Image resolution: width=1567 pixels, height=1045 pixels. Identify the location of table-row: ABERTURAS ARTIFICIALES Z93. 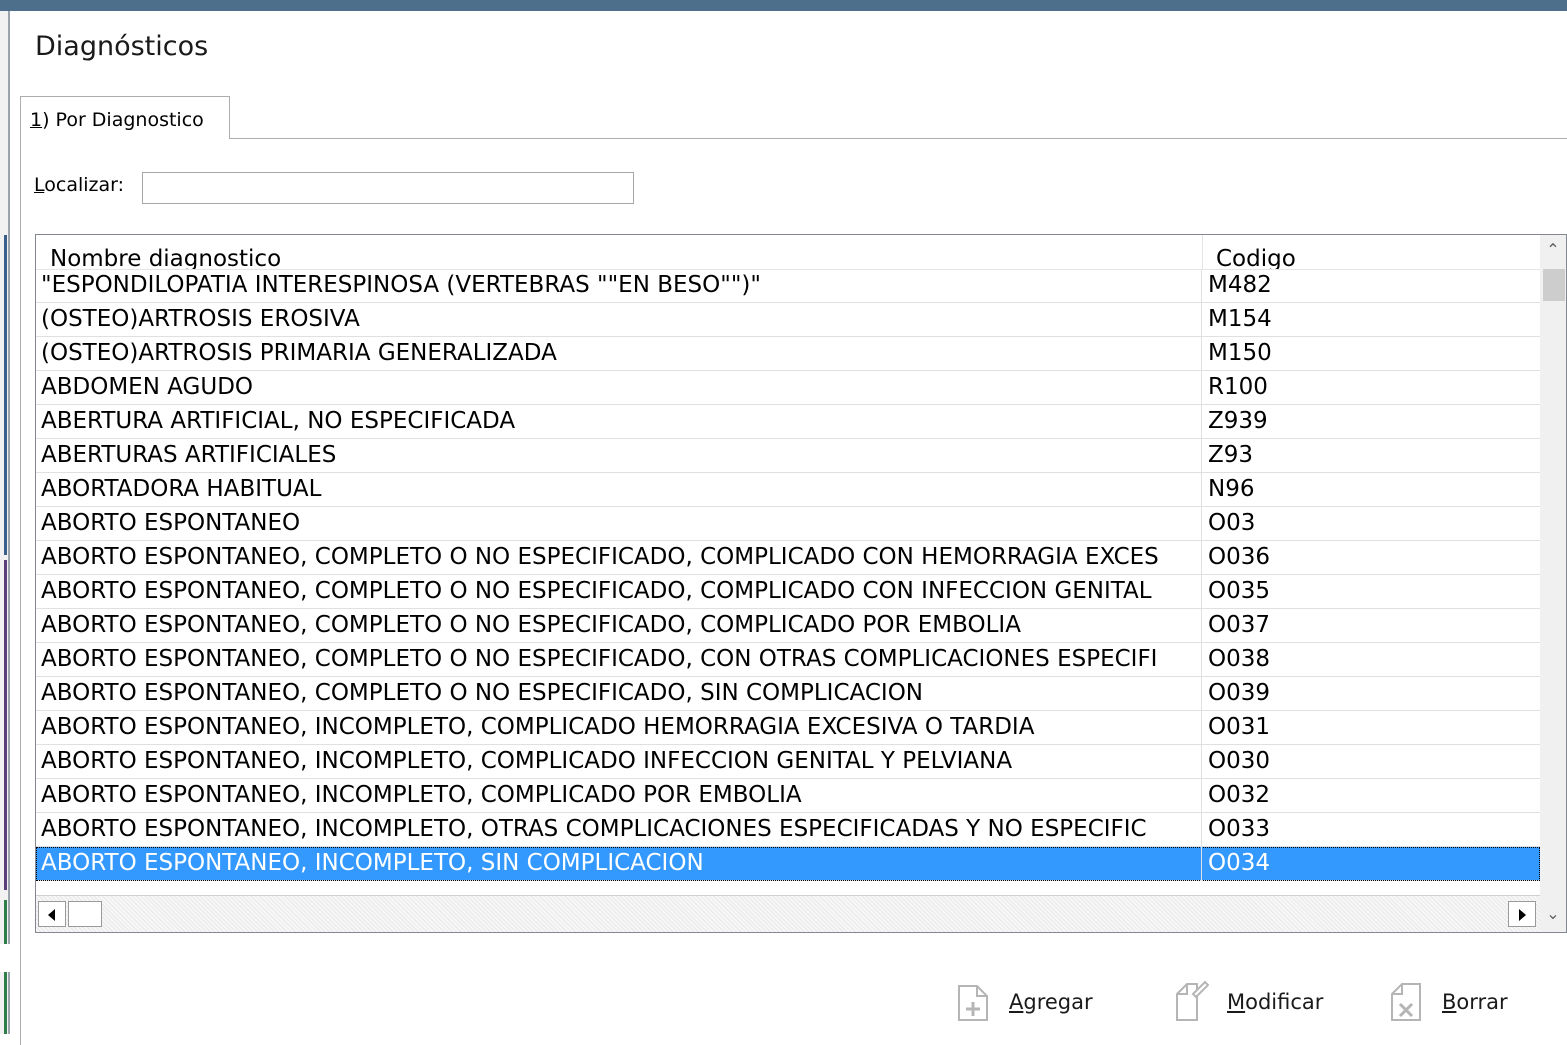
(788, 456).